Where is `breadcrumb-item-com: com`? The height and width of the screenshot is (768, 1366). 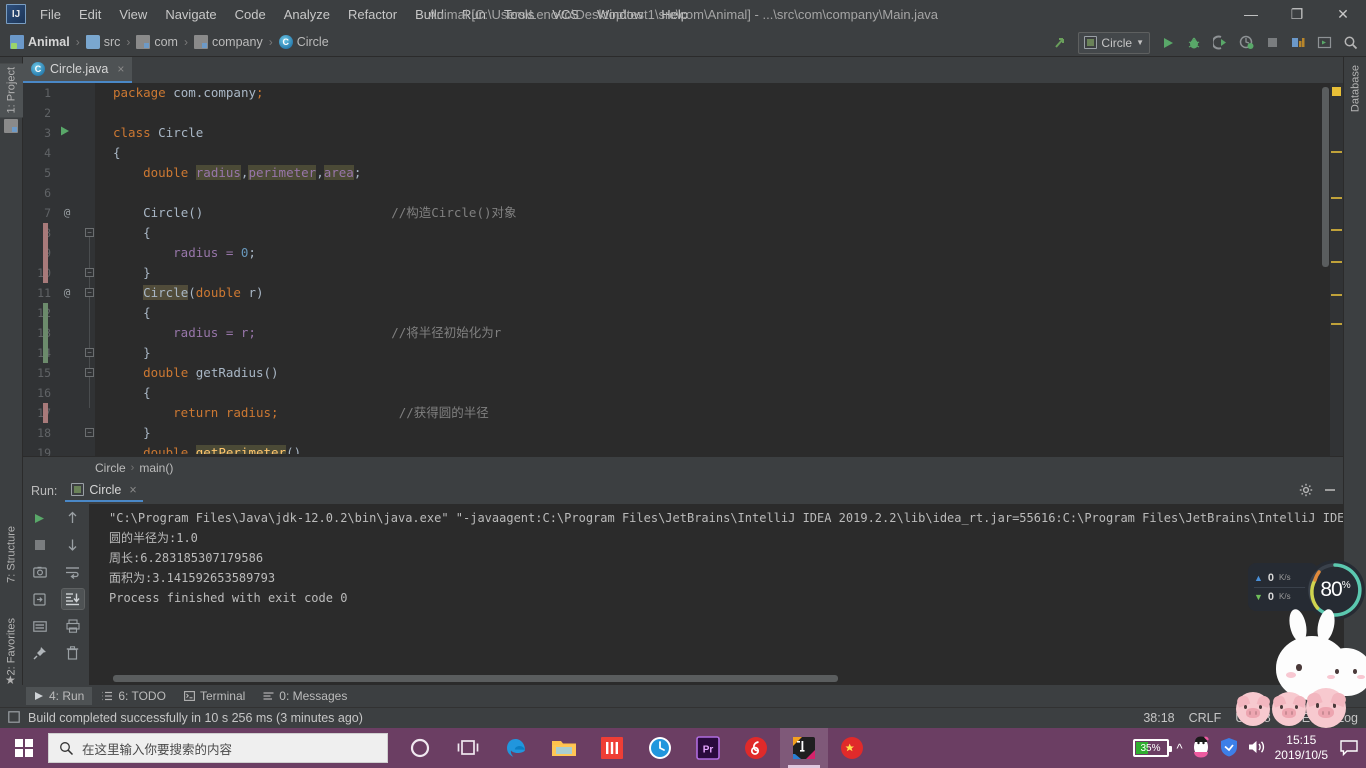
breadcrumb-item-com: com is located at coordinates (157, 42).